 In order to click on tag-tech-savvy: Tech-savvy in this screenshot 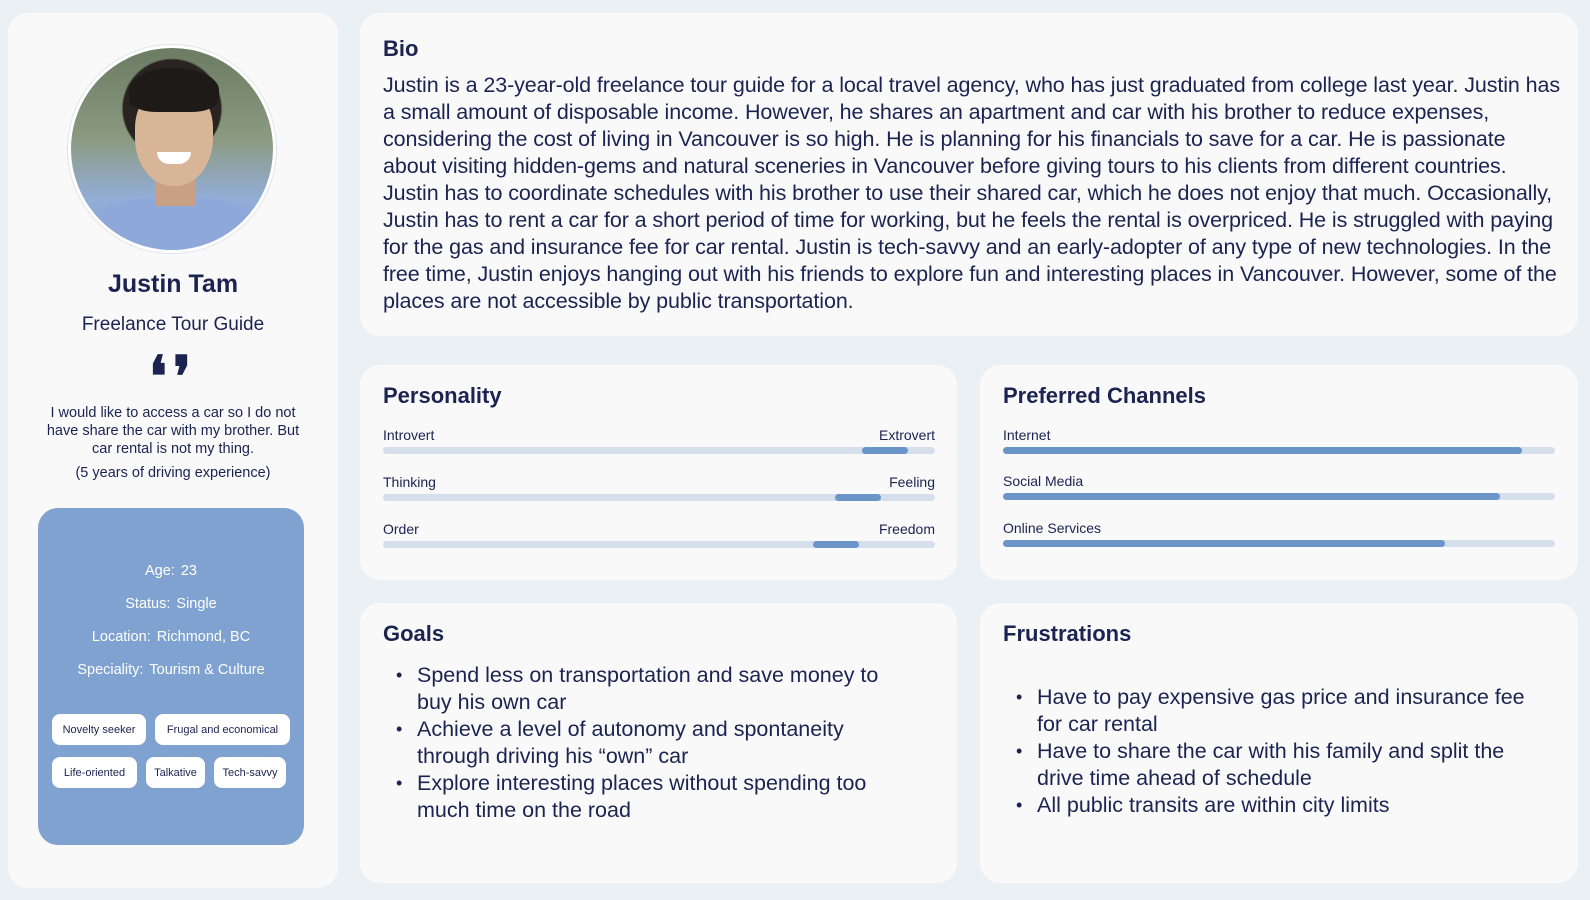, I will do `click(250, 772)`.